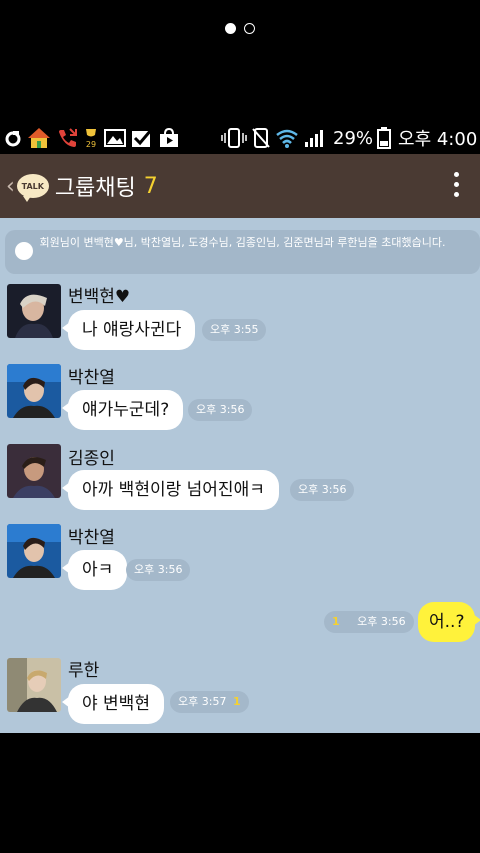 This screenshot has width=480, height=853. What do you see at coordinates (449, 622) in the screenshot?
I see `my-message-bubble: 어..?` at bounding box center [449, 622].